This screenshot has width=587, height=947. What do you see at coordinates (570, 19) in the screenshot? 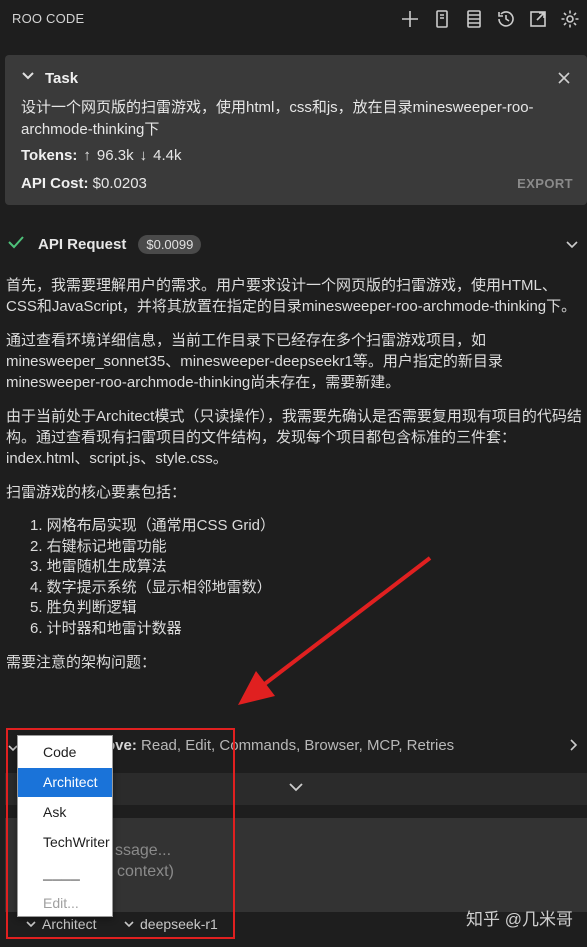
I see `settings-icon` at bounding box center [570, 19].